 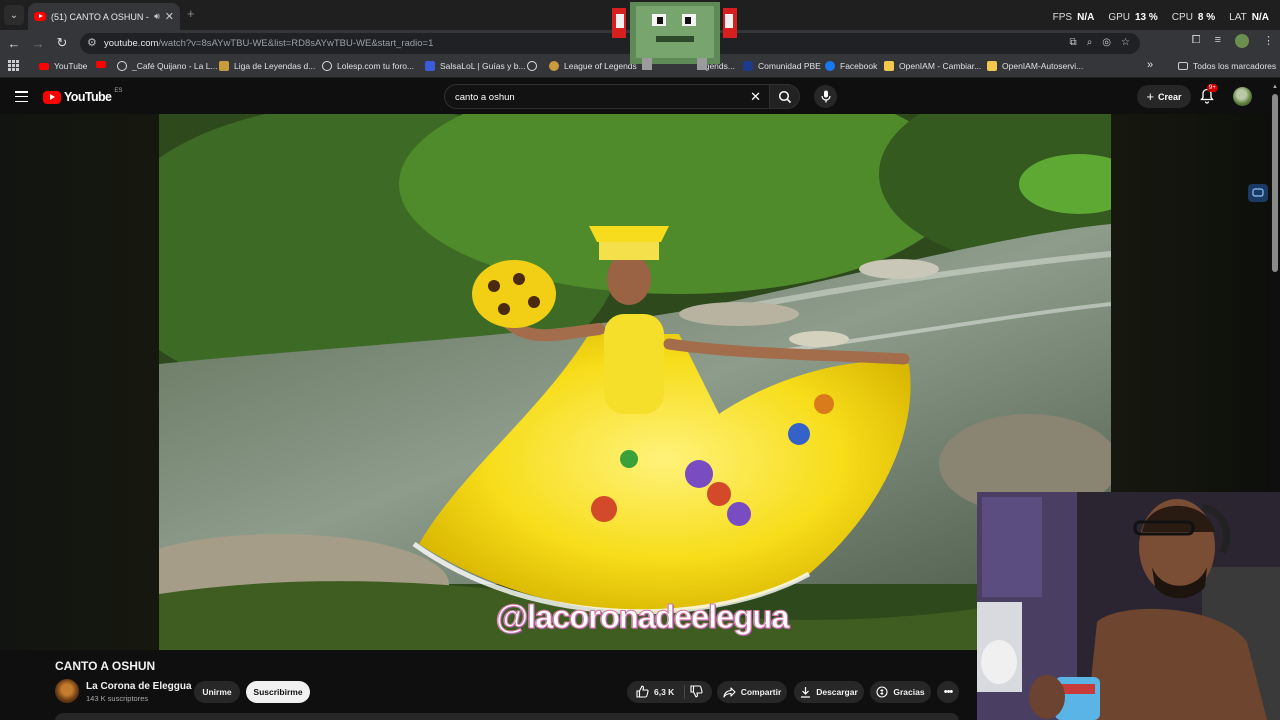 What do you see at coordinates (430, 66) in the screenshot?
I see `salsalol-icon` at bounding box center [430, 66].